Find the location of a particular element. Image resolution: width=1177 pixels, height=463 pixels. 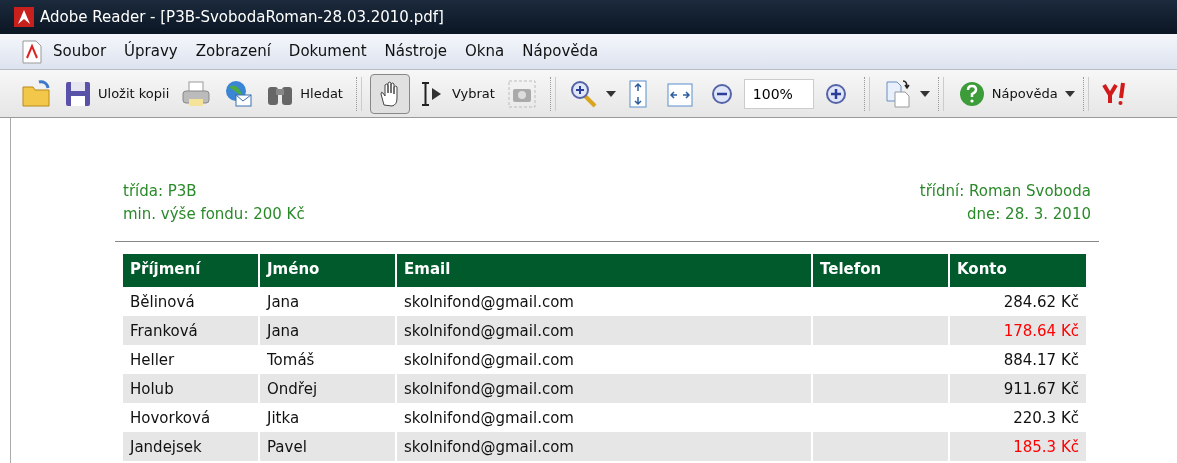

menu-item: Okna is located at coordinates (485, 51).